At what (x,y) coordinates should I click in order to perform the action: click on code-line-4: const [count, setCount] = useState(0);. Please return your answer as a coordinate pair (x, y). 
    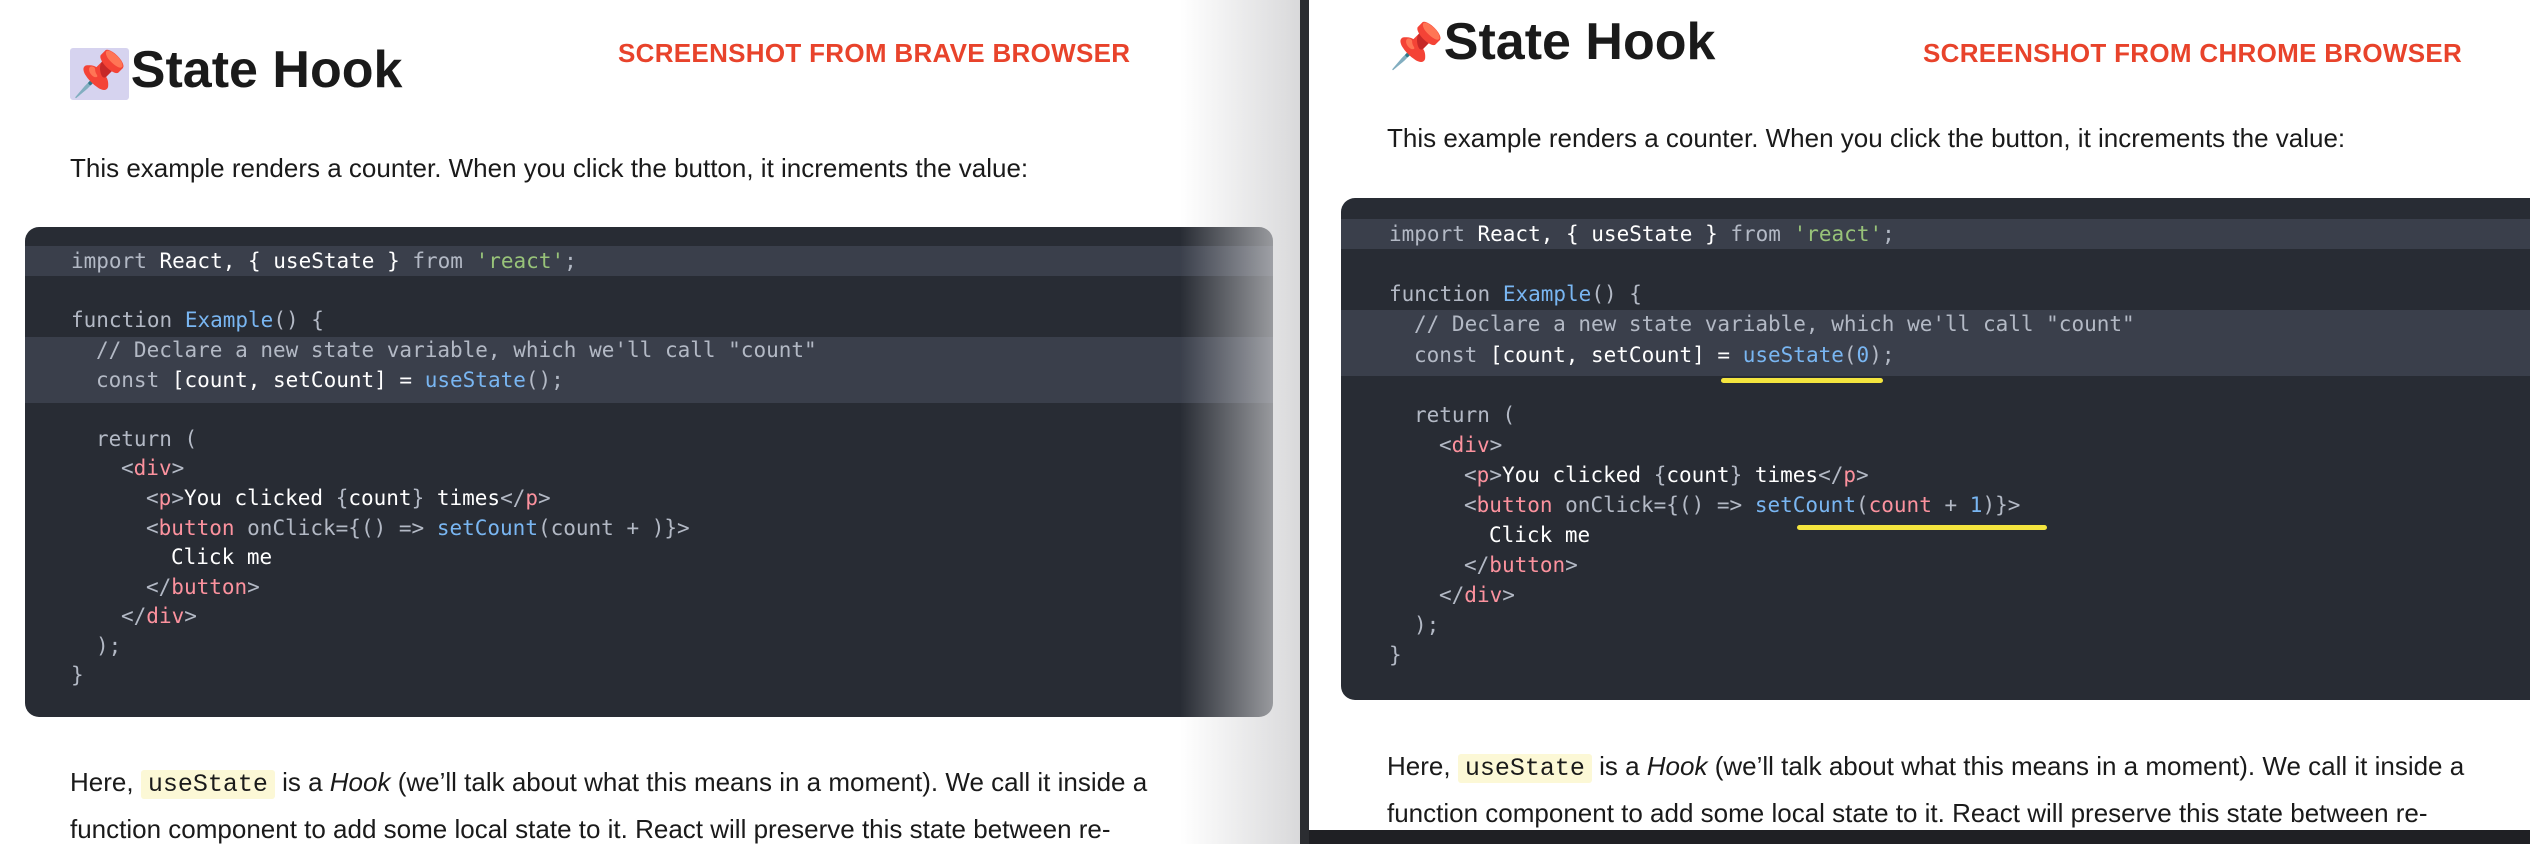
    Looking at the image, I should click on (1654, 355).